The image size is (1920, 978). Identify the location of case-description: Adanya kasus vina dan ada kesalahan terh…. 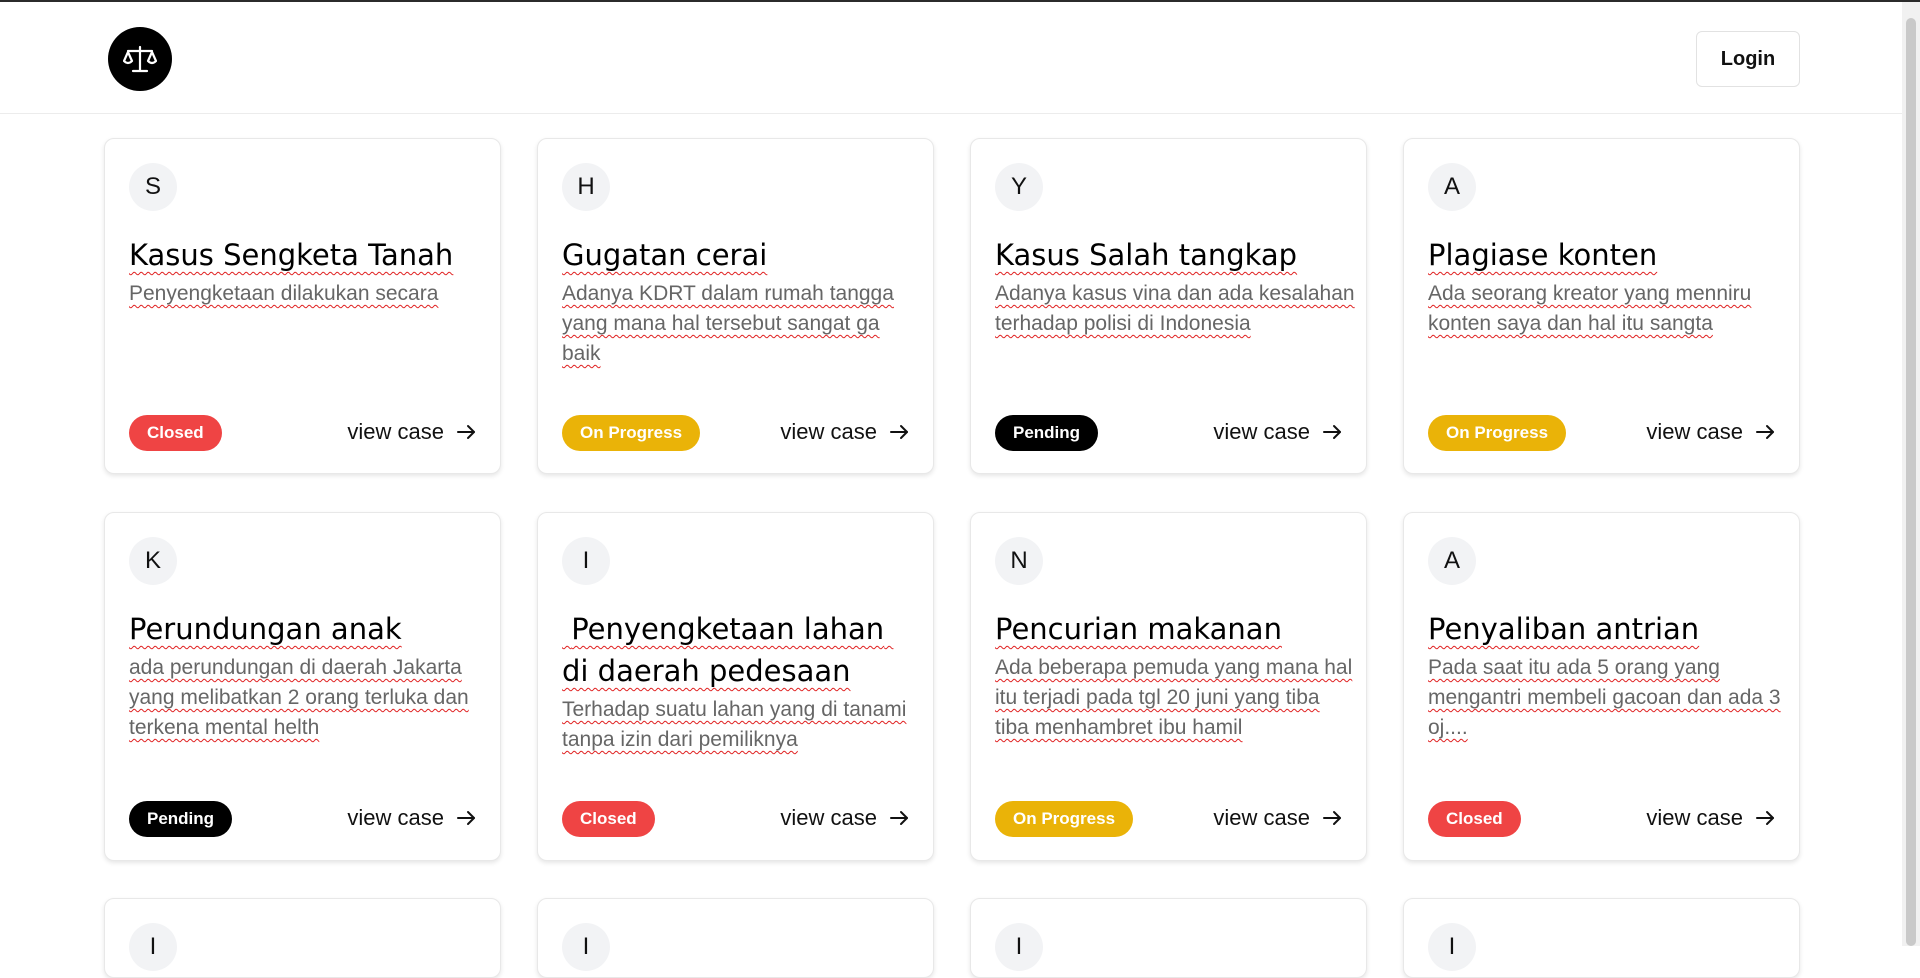
(1175, 308).